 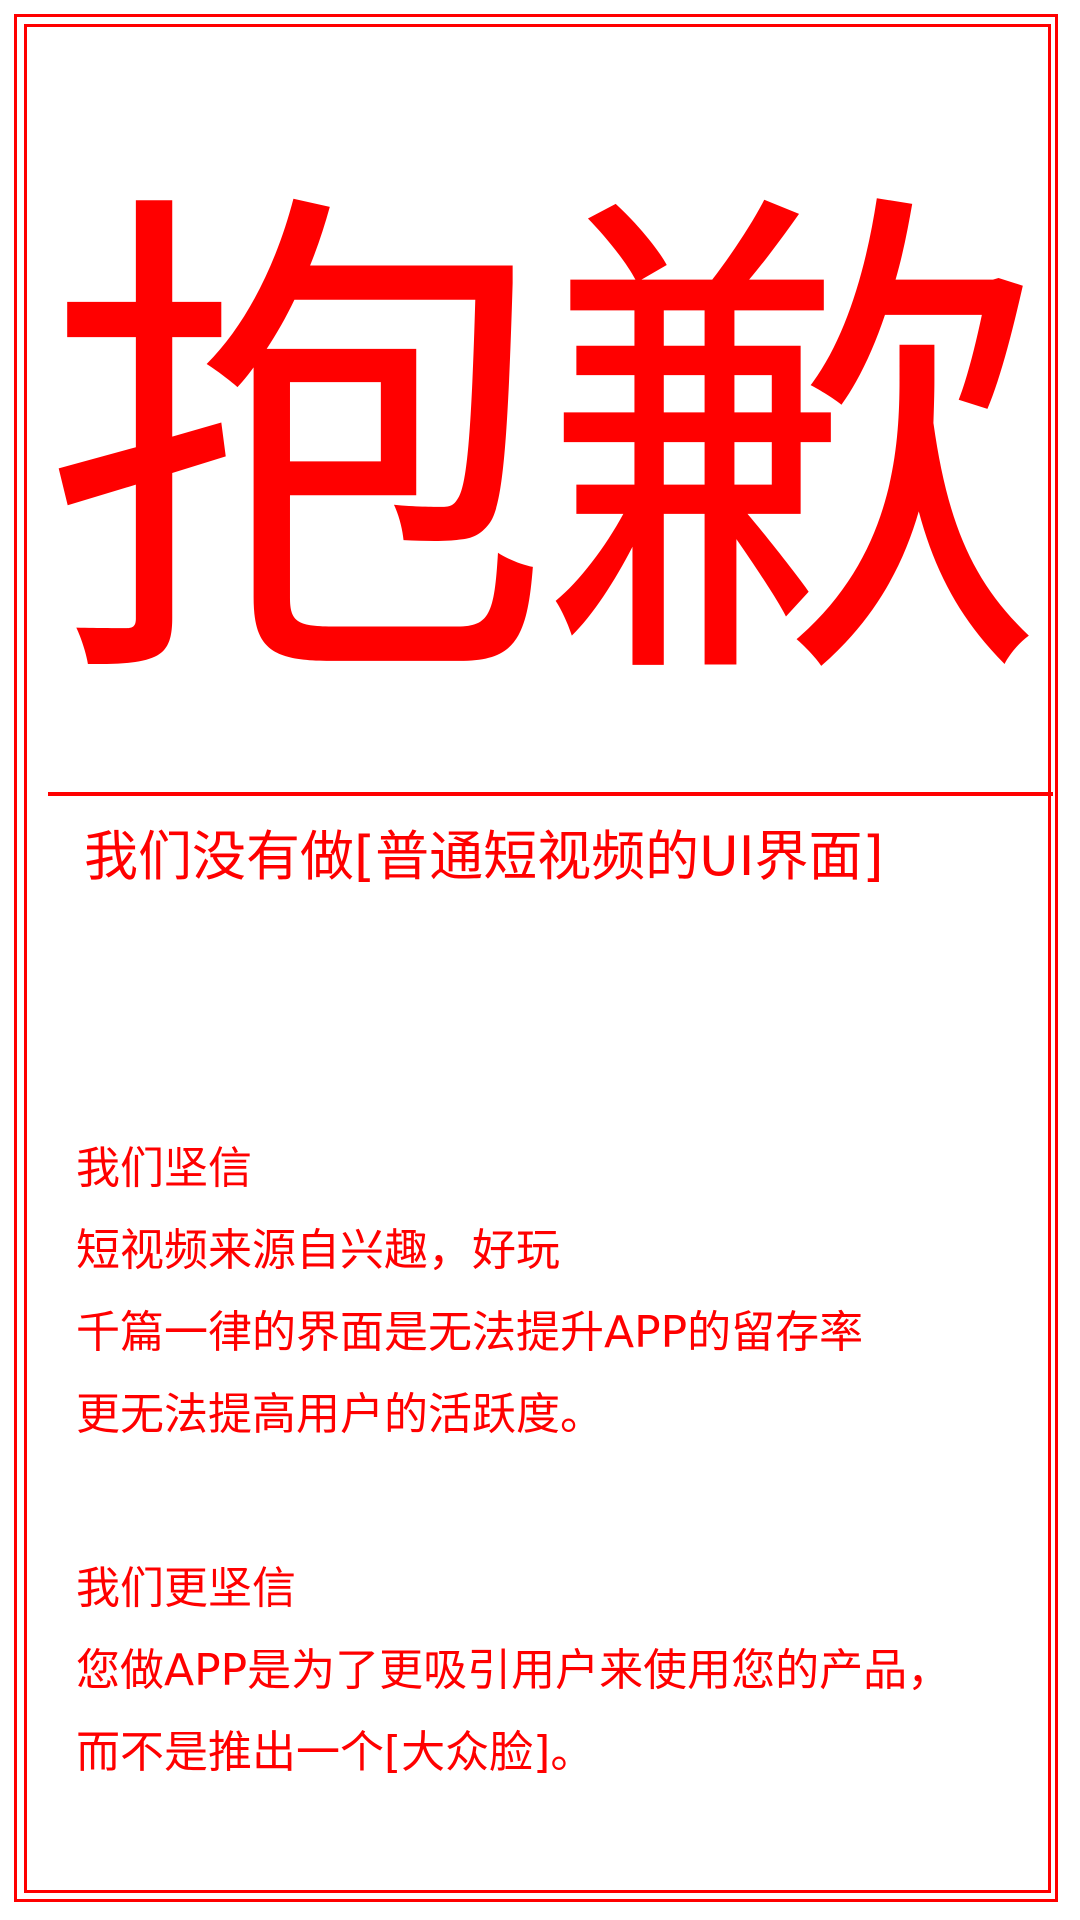 What do you see at coordinates (318, 1250) in the screenshot?
I see `paragraph-line: 短视频来源自兴趣，好玩` at bounding box center [318, 1250].